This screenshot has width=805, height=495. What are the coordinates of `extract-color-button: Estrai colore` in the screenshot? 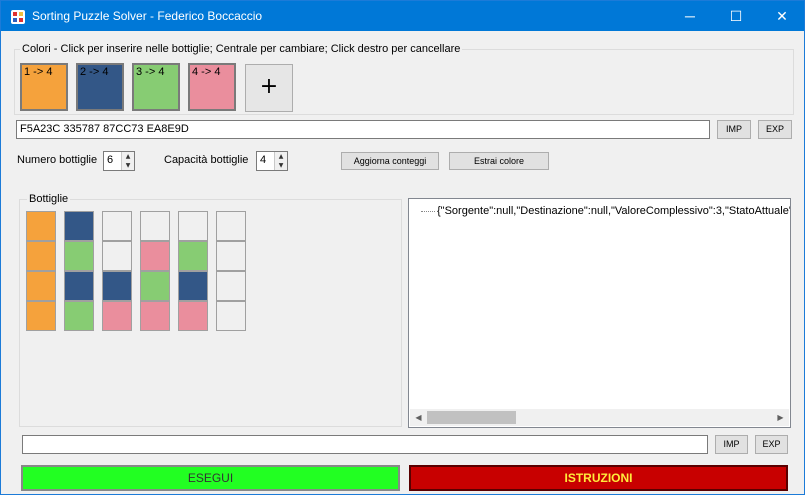 It's located at (499, 161).